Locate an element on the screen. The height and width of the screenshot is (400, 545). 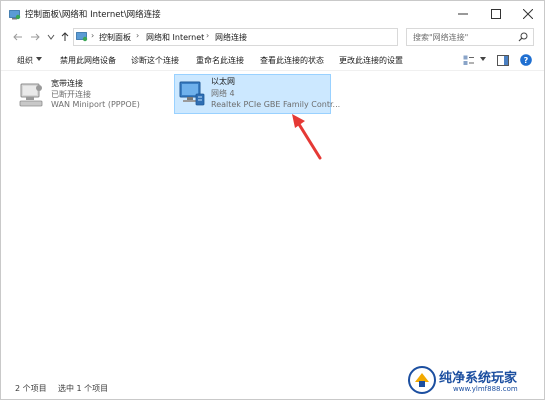
selected-count: 选中 1 个项目 is located at coordinates (83, 388).